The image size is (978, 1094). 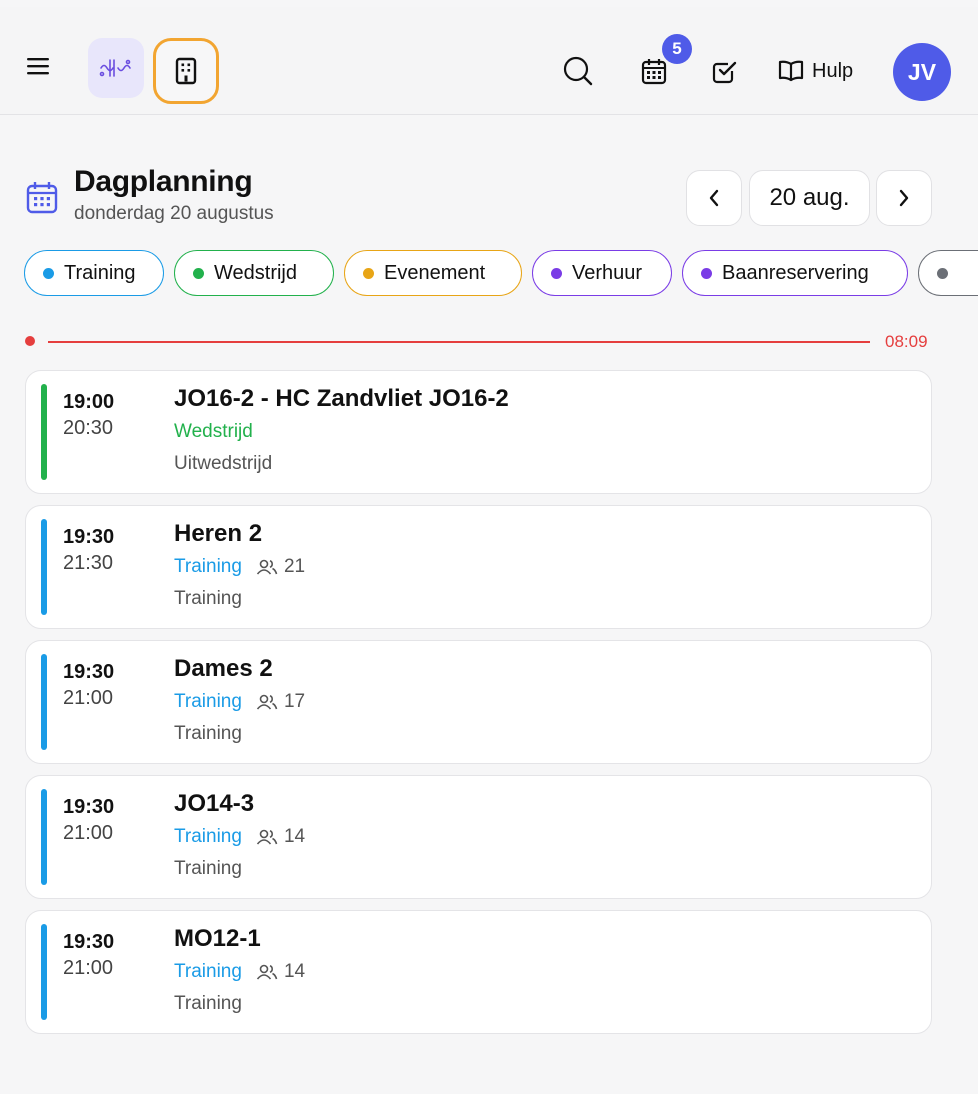 I want to click on building-icon, so click(x=186, y=71).